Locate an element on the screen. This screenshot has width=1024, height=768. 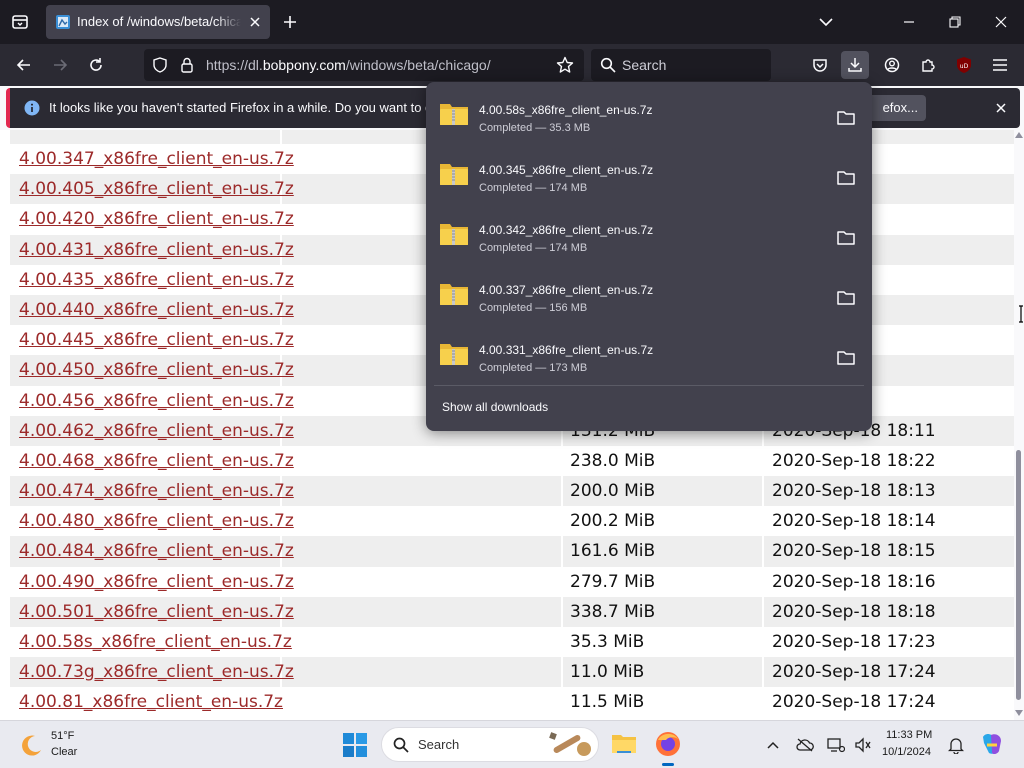
file-link: 4.00.405_x86fre_client_en-us.7z is located at coordinates (156, 189).